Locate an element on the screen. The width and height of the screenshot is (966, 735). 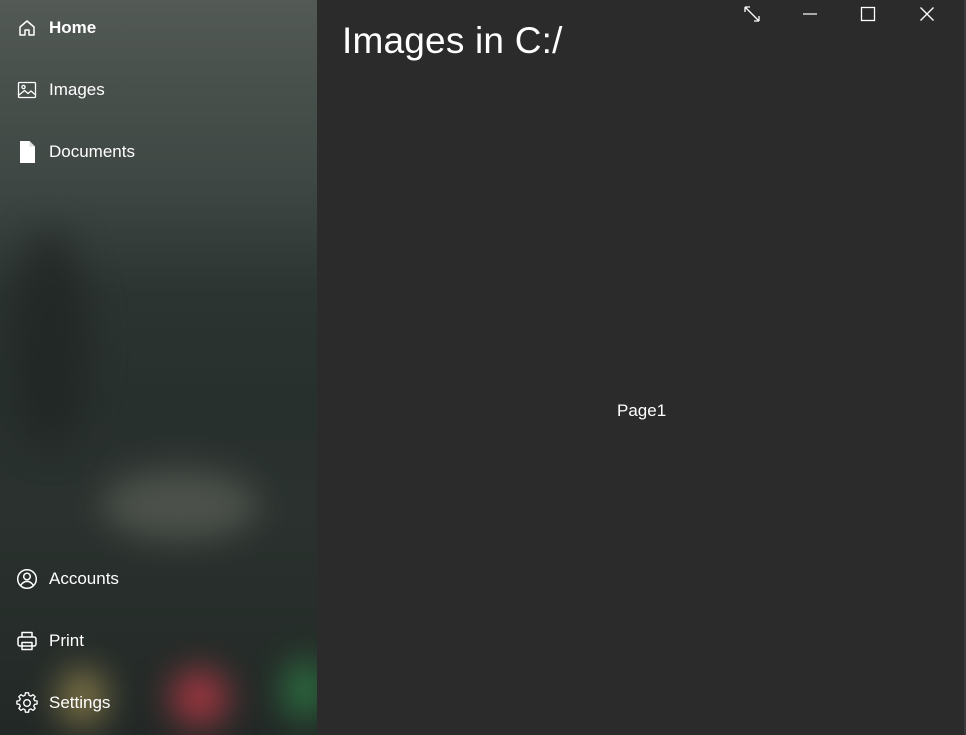
print-icon is located at coordinates (27, 641).